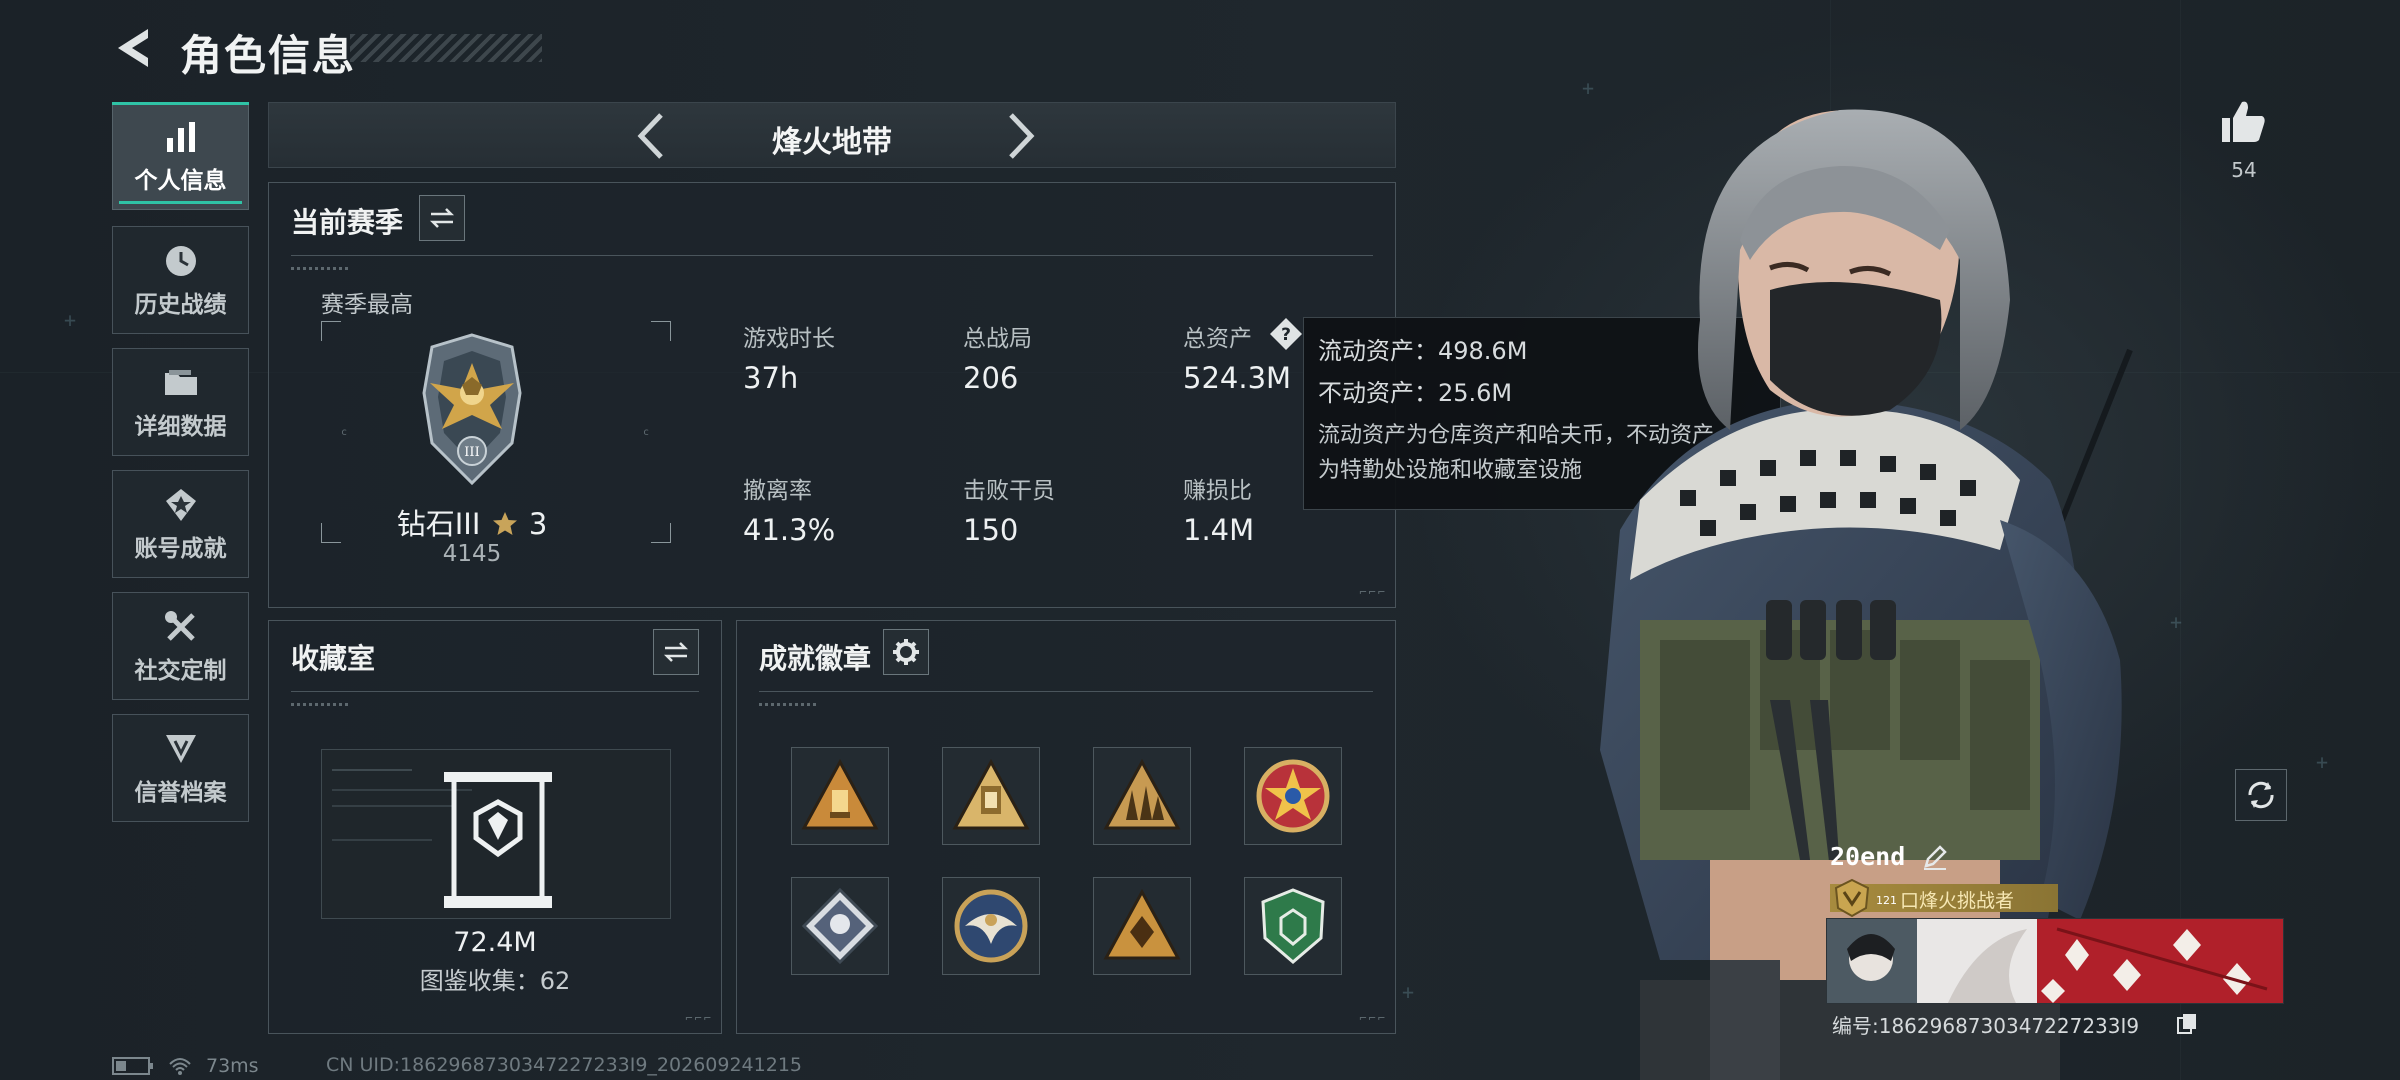 The image size is (2400, 1080). What do you see at coordinates (991, 796) in the screenshot?
I see `temple-triangle-badge-icon` at bounding box center [991, 796].